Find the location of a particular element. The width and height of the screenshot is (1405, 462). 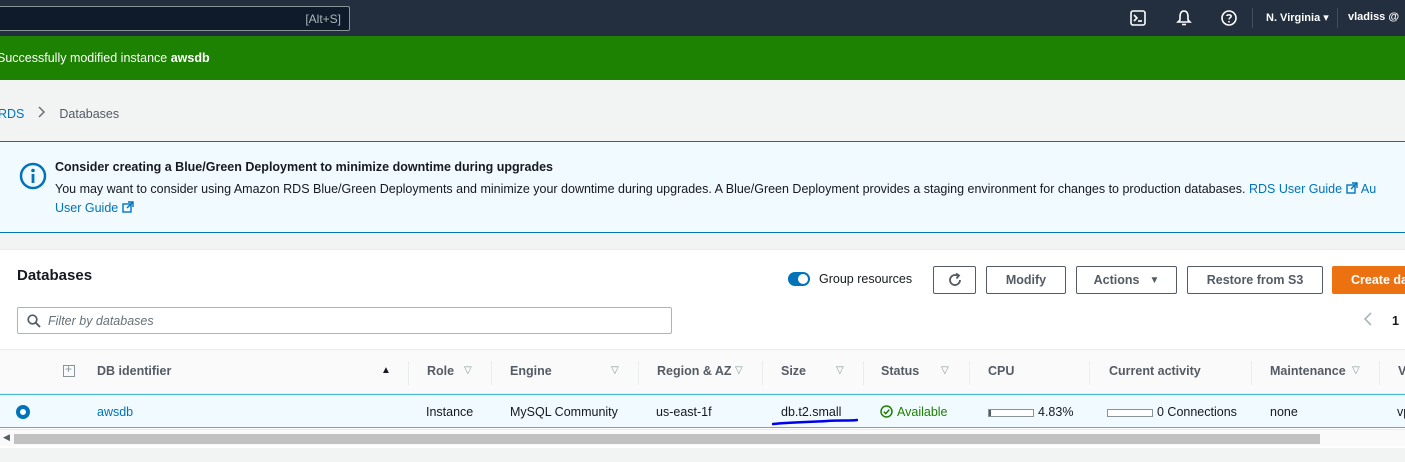

search-icon is located at coordinates (34, 321).